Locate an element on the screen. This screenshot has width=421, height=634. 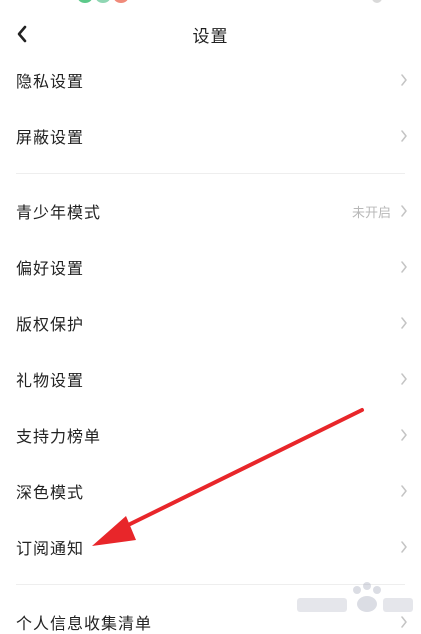
nav-header: 设置 is located at coordinates (210, 34).